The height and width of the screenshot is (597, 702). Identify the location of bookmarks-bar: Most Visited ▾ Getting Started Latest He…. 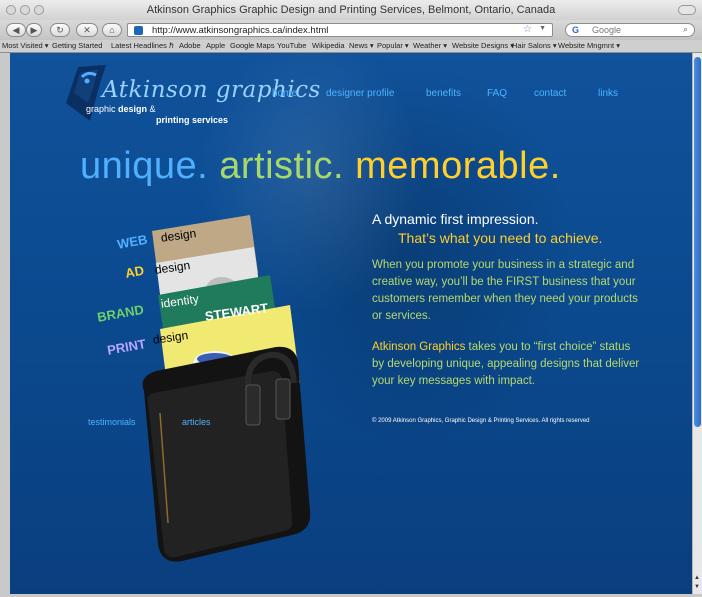
(351, 46).